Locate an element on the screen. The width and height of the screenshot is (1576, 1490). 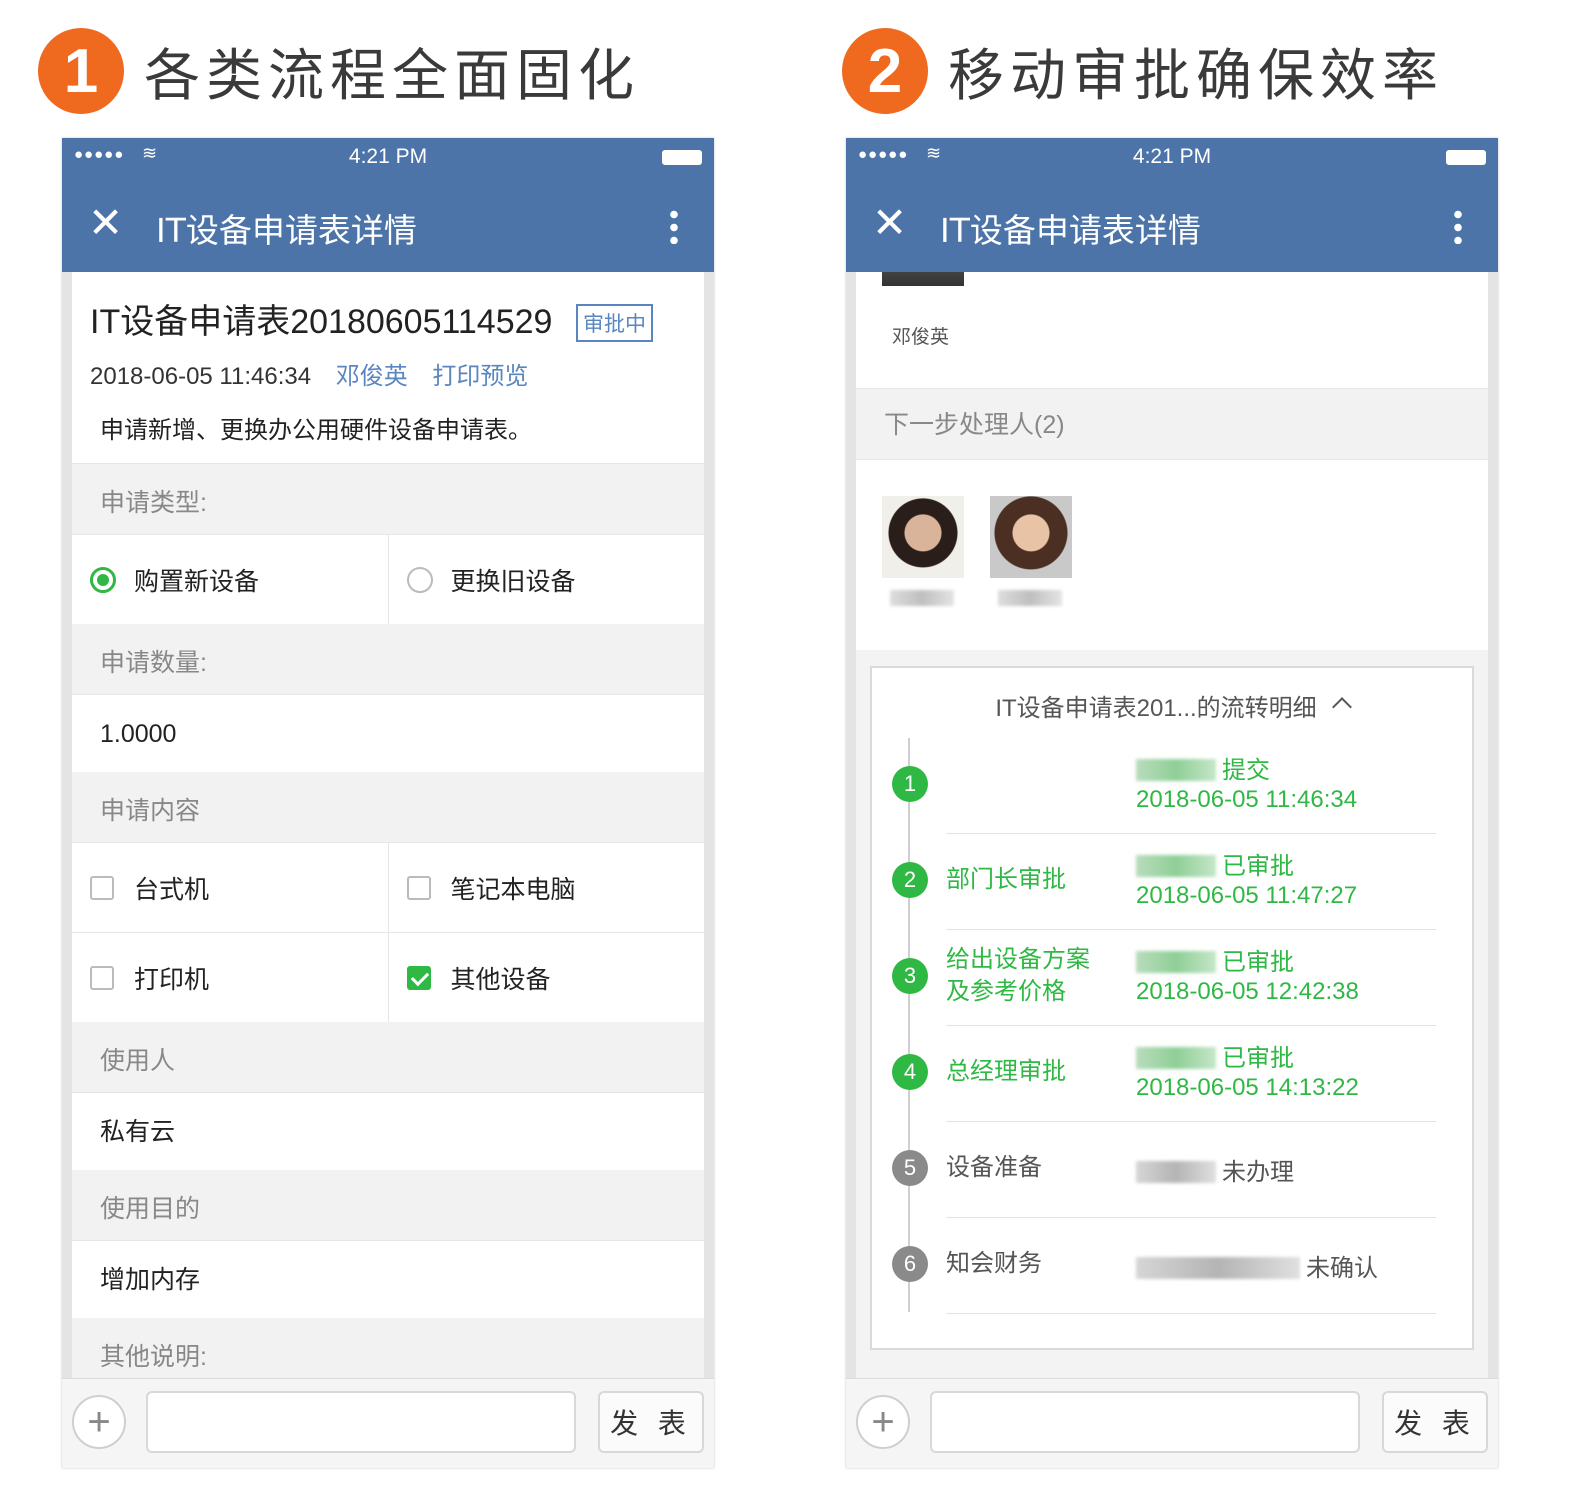
content-options-row-2: 打印机 其他设备 is located at coordinates (388, 977).